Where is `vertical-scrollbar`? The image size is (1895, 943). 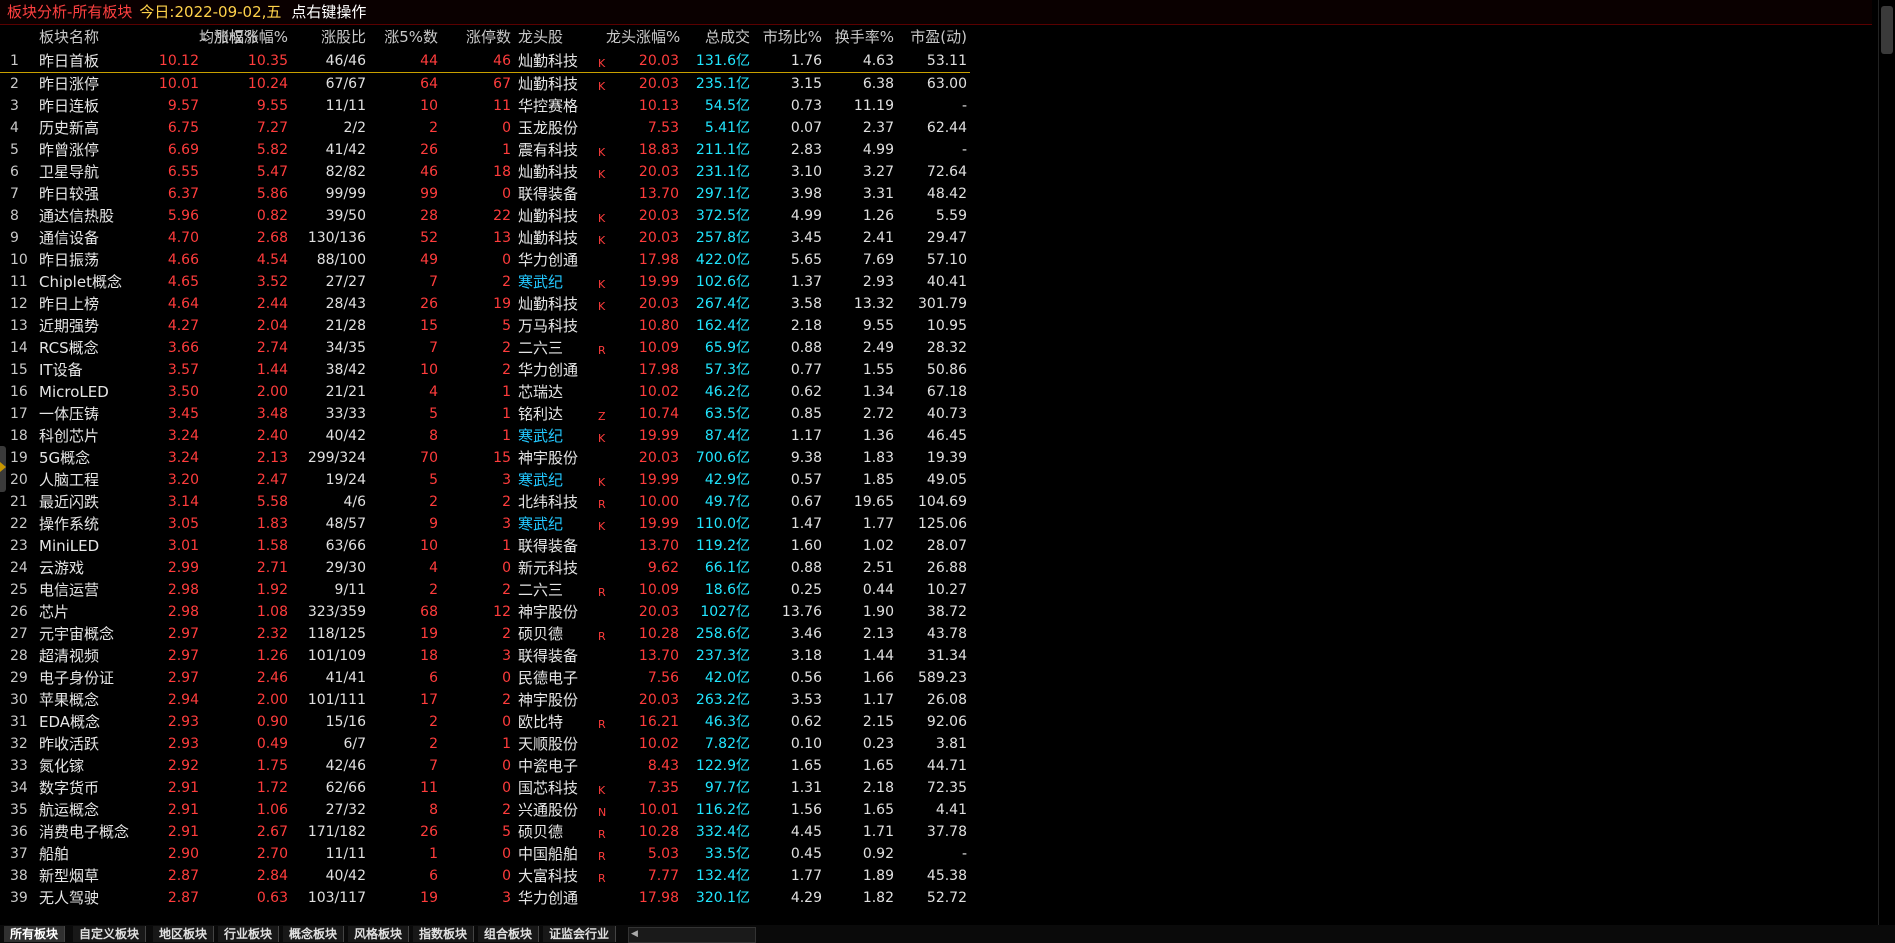
vertical-scrollbar is located at coordinates (1886, 464).